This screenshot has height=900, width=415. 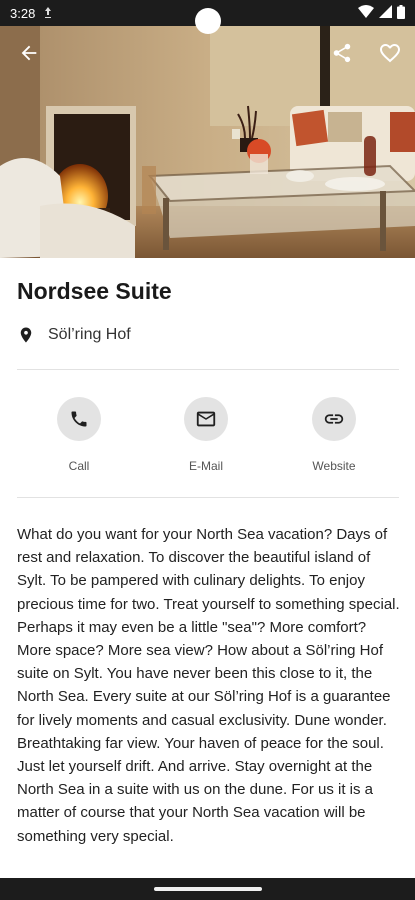 I want to click on email-circle, so click(x=206, y=419).